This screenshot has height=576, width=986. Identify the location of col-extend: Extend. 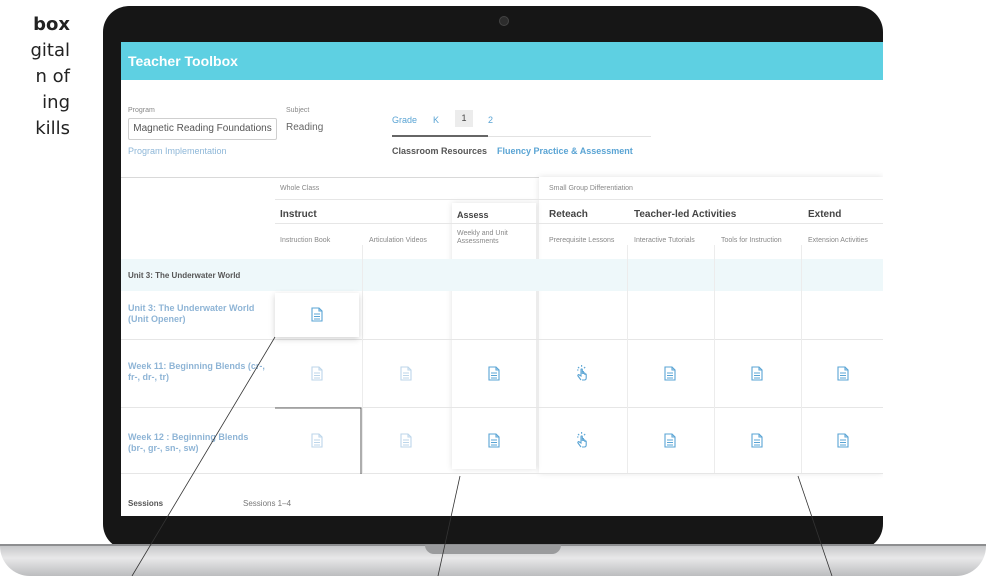
(825, 214).